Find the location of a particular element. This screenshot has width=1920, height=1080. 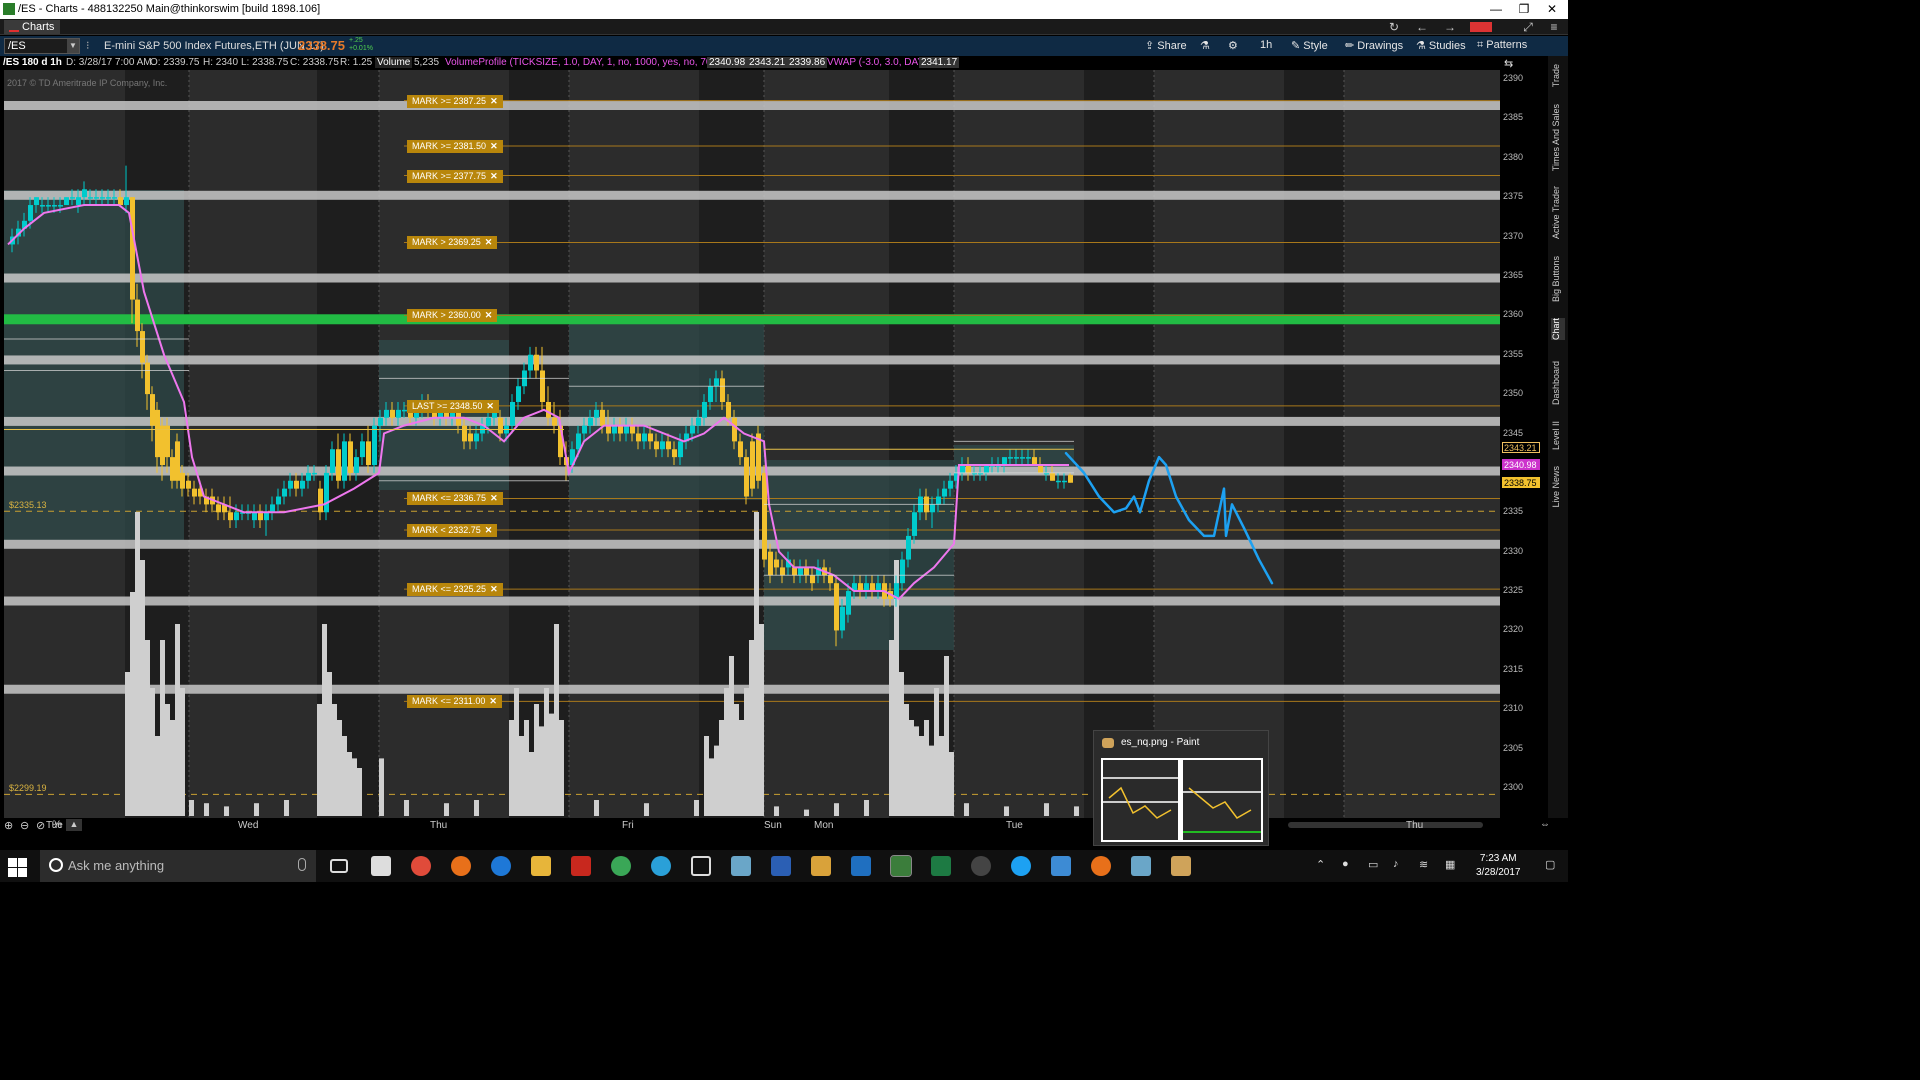

symbol-input: /ES ▼ is located at coordinates (42, 46).